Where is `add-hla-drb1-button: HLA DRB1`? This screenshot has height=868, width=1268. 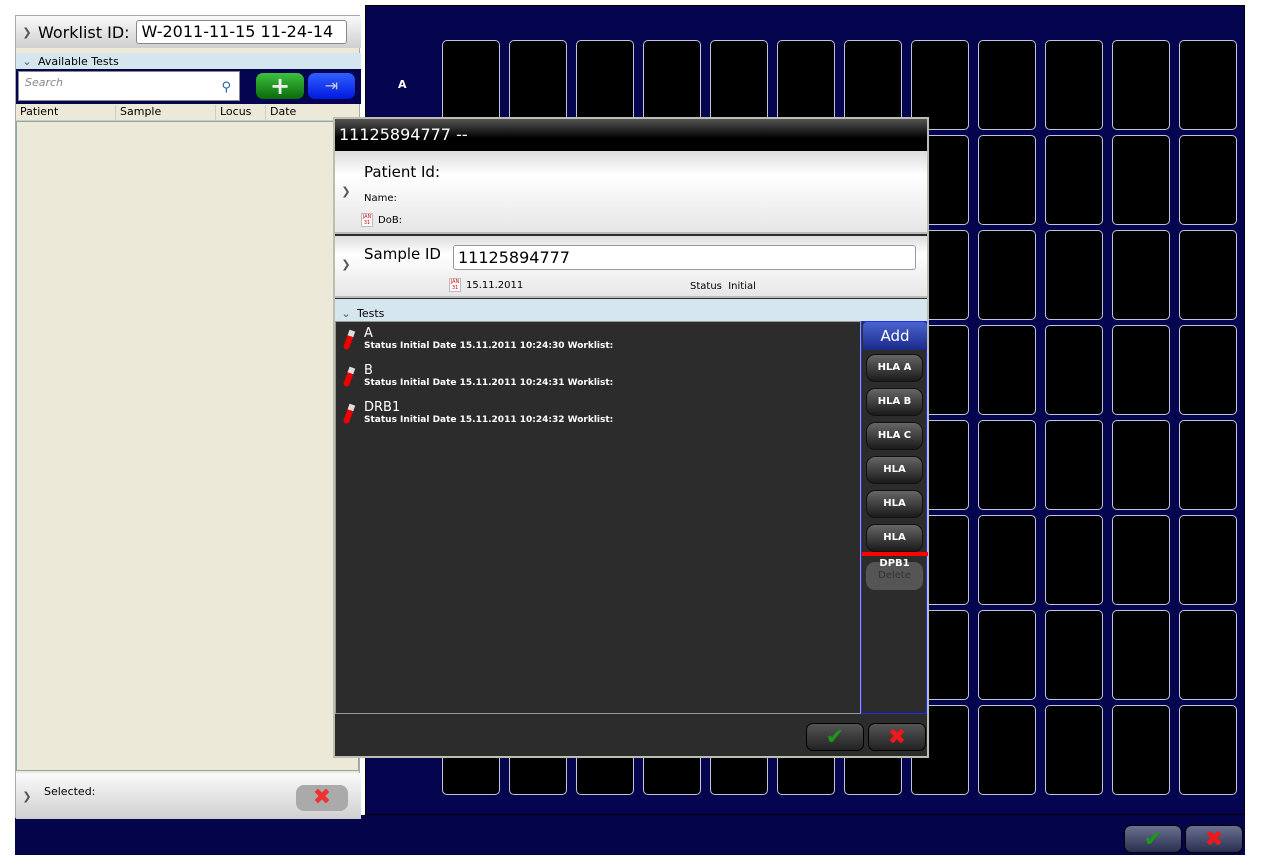 add-hla-drb1-button: HLA DRB1 is located at coordinates (894, 478).